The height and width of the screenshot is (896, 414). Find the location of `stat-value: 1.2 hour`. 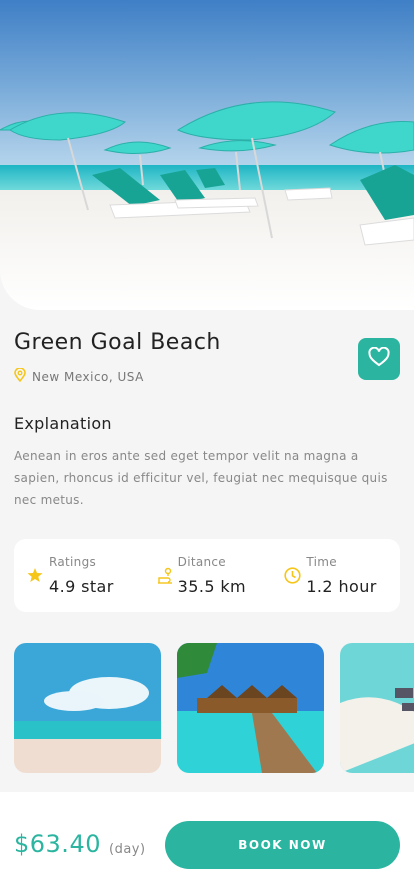

stat-value: 1.2 hour is located at coordinates (341, 586).